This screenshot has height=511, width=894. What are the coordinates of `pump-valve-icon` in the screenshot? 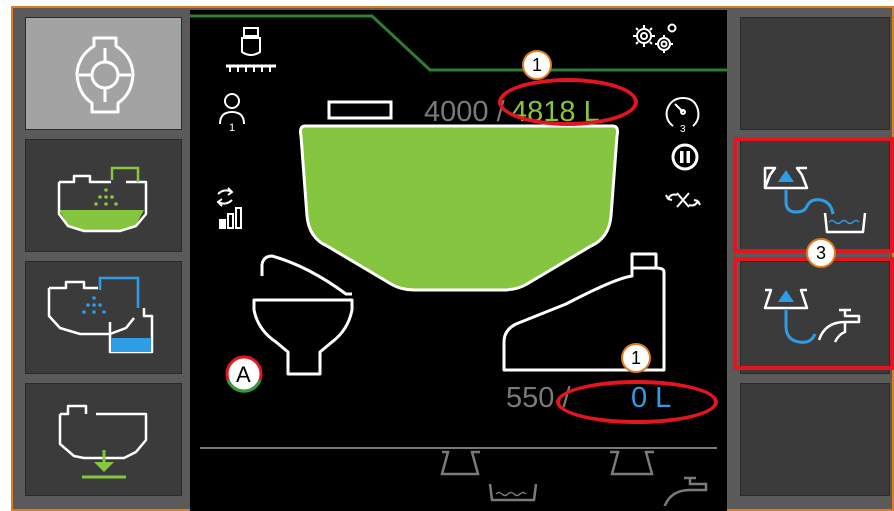 It's located at (105, 75).